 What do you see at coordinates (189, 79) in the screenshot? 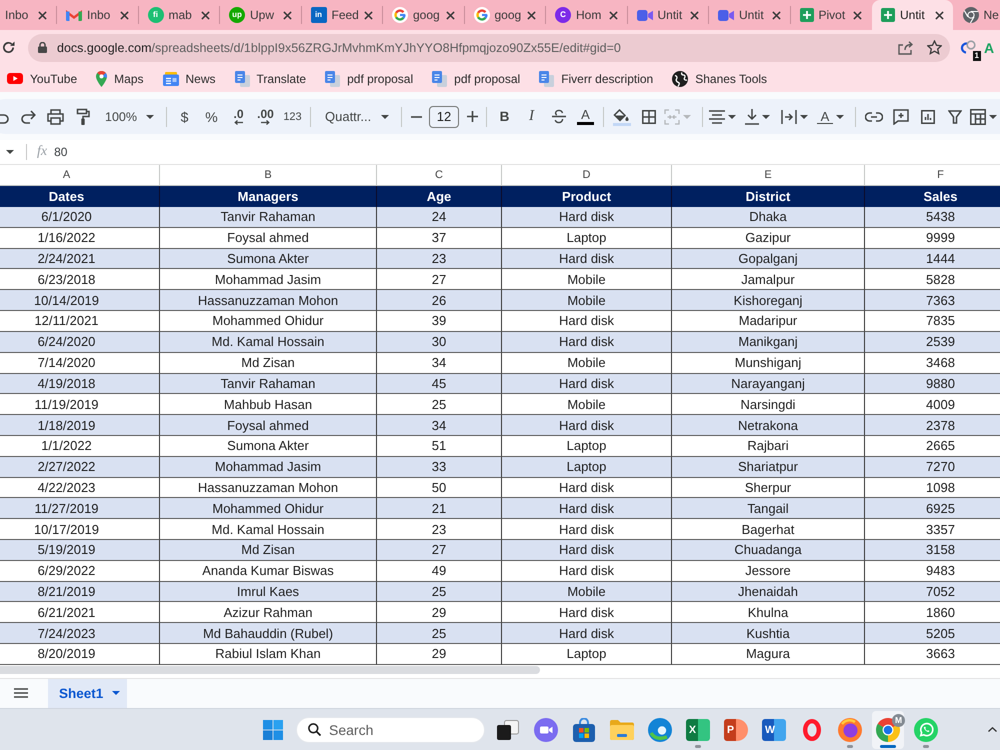
I see `bookmark: News` at bounding box center [189, 79].